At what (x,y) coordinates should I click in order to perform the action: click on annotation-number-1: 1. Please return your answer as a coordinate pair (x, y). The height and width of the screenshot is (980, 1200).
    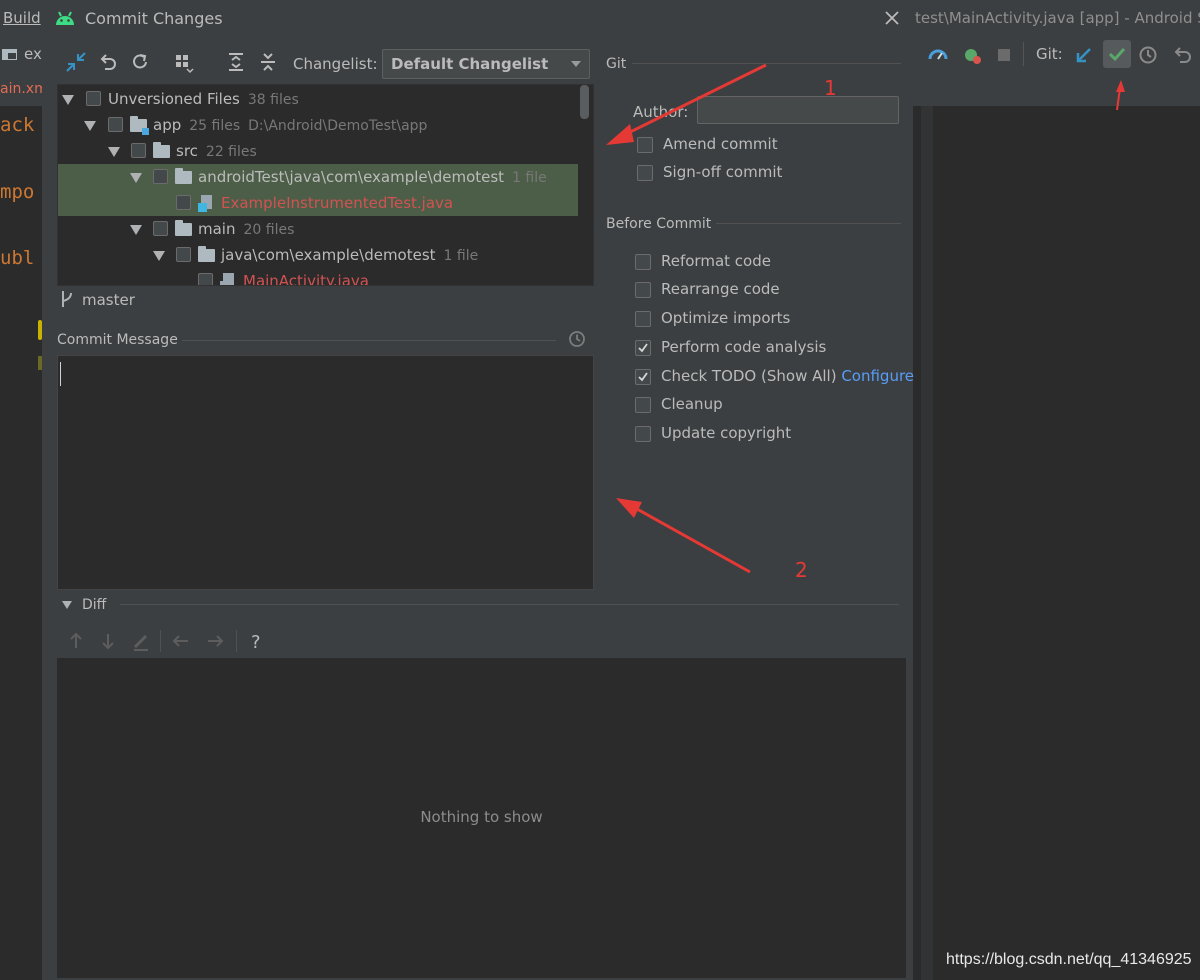
    Looking at the image, I should click on (830, 88).